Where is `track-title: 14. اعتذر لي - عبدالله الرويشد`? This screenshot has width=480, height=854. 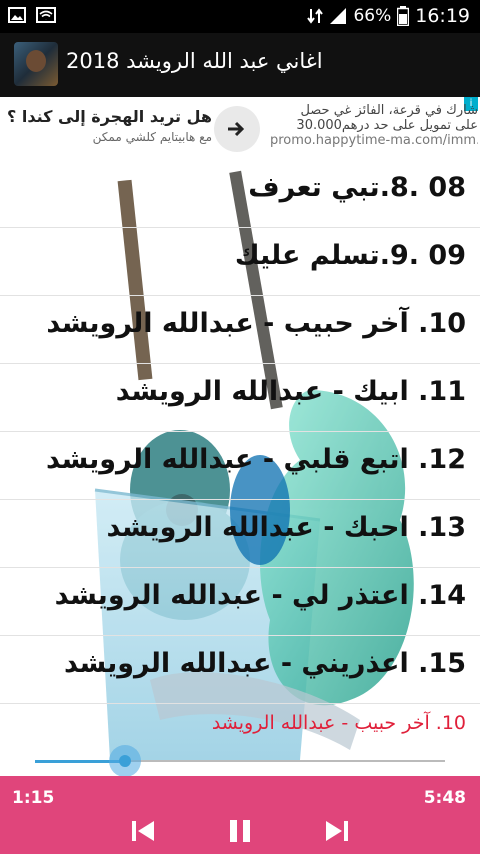 track-title: 14. اعتذر لي - عبدالله الرويشد is located at coordinates (260, 595).